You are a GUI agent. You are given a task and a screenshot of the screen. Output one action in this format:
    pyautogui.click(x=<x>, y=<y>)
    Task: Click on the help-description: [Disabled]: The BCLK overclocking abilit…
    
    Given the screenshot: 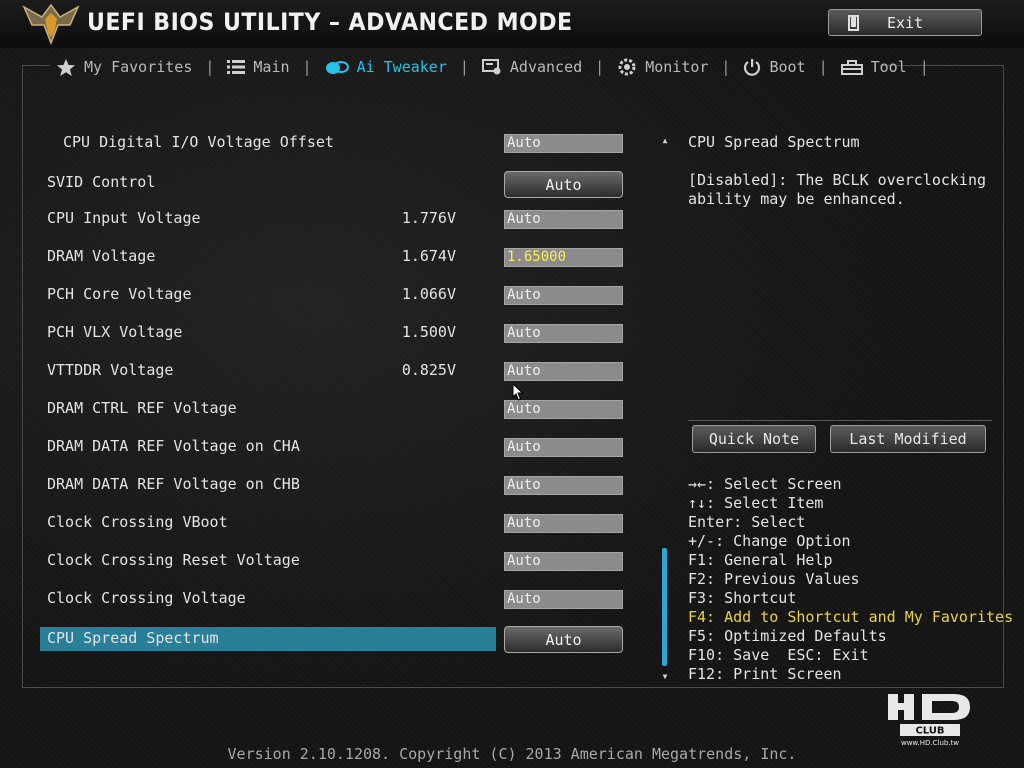 What is the action you would take?
    pyautogui.click(x=837, y=189)
    